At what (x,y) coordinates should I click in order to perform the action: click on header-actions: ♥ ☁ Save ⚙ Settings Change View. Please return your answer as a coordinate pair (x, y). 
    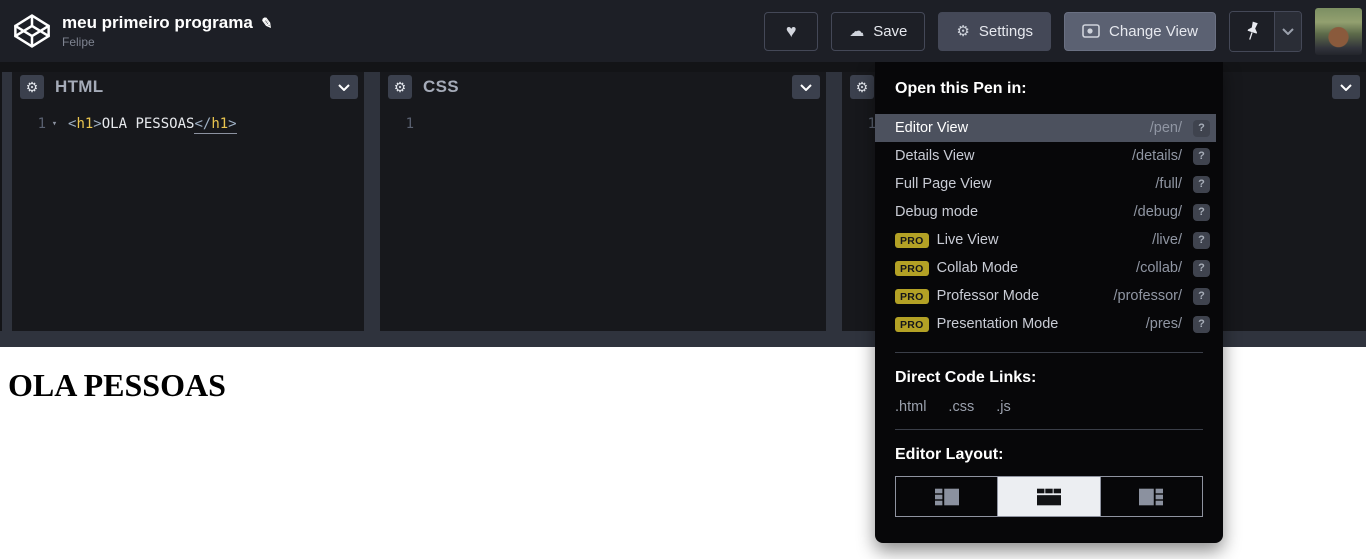
    Looking at the image, I should click on (1063, 31).